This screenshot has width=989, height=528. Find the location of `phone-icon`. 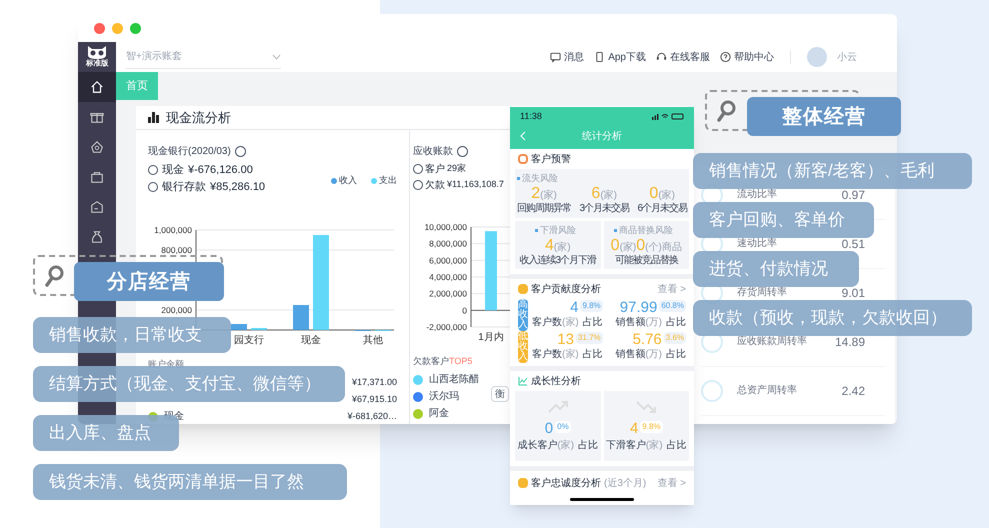

phone-icon is located at coordinates (600, 57).